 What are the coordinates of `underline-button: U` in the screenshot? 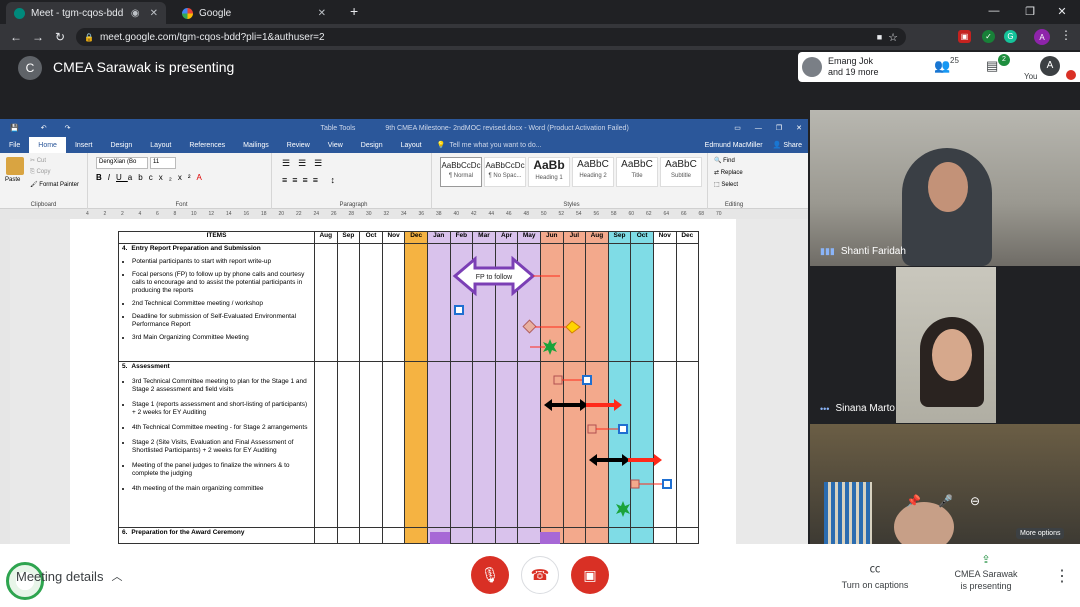 It's located at (122, 177).